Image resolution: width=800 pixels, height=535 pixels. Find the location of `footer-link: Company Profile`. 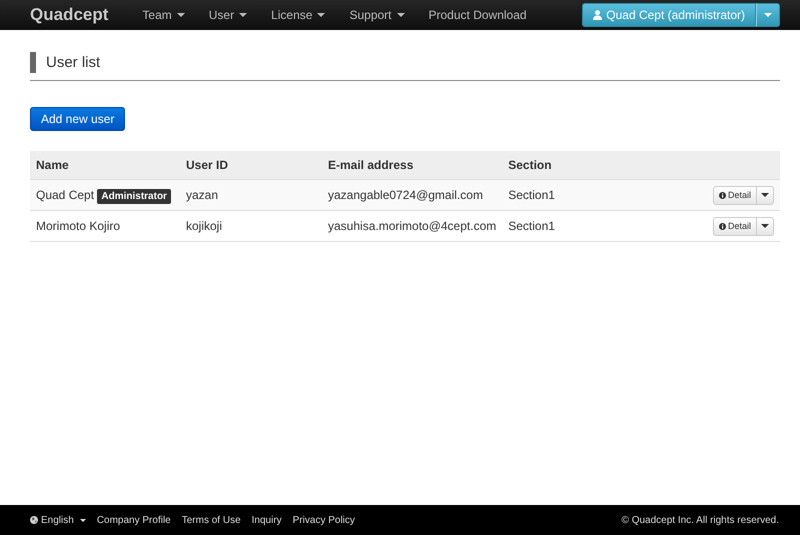

footer-link: Company Profile is located at coordinates (133, 520).